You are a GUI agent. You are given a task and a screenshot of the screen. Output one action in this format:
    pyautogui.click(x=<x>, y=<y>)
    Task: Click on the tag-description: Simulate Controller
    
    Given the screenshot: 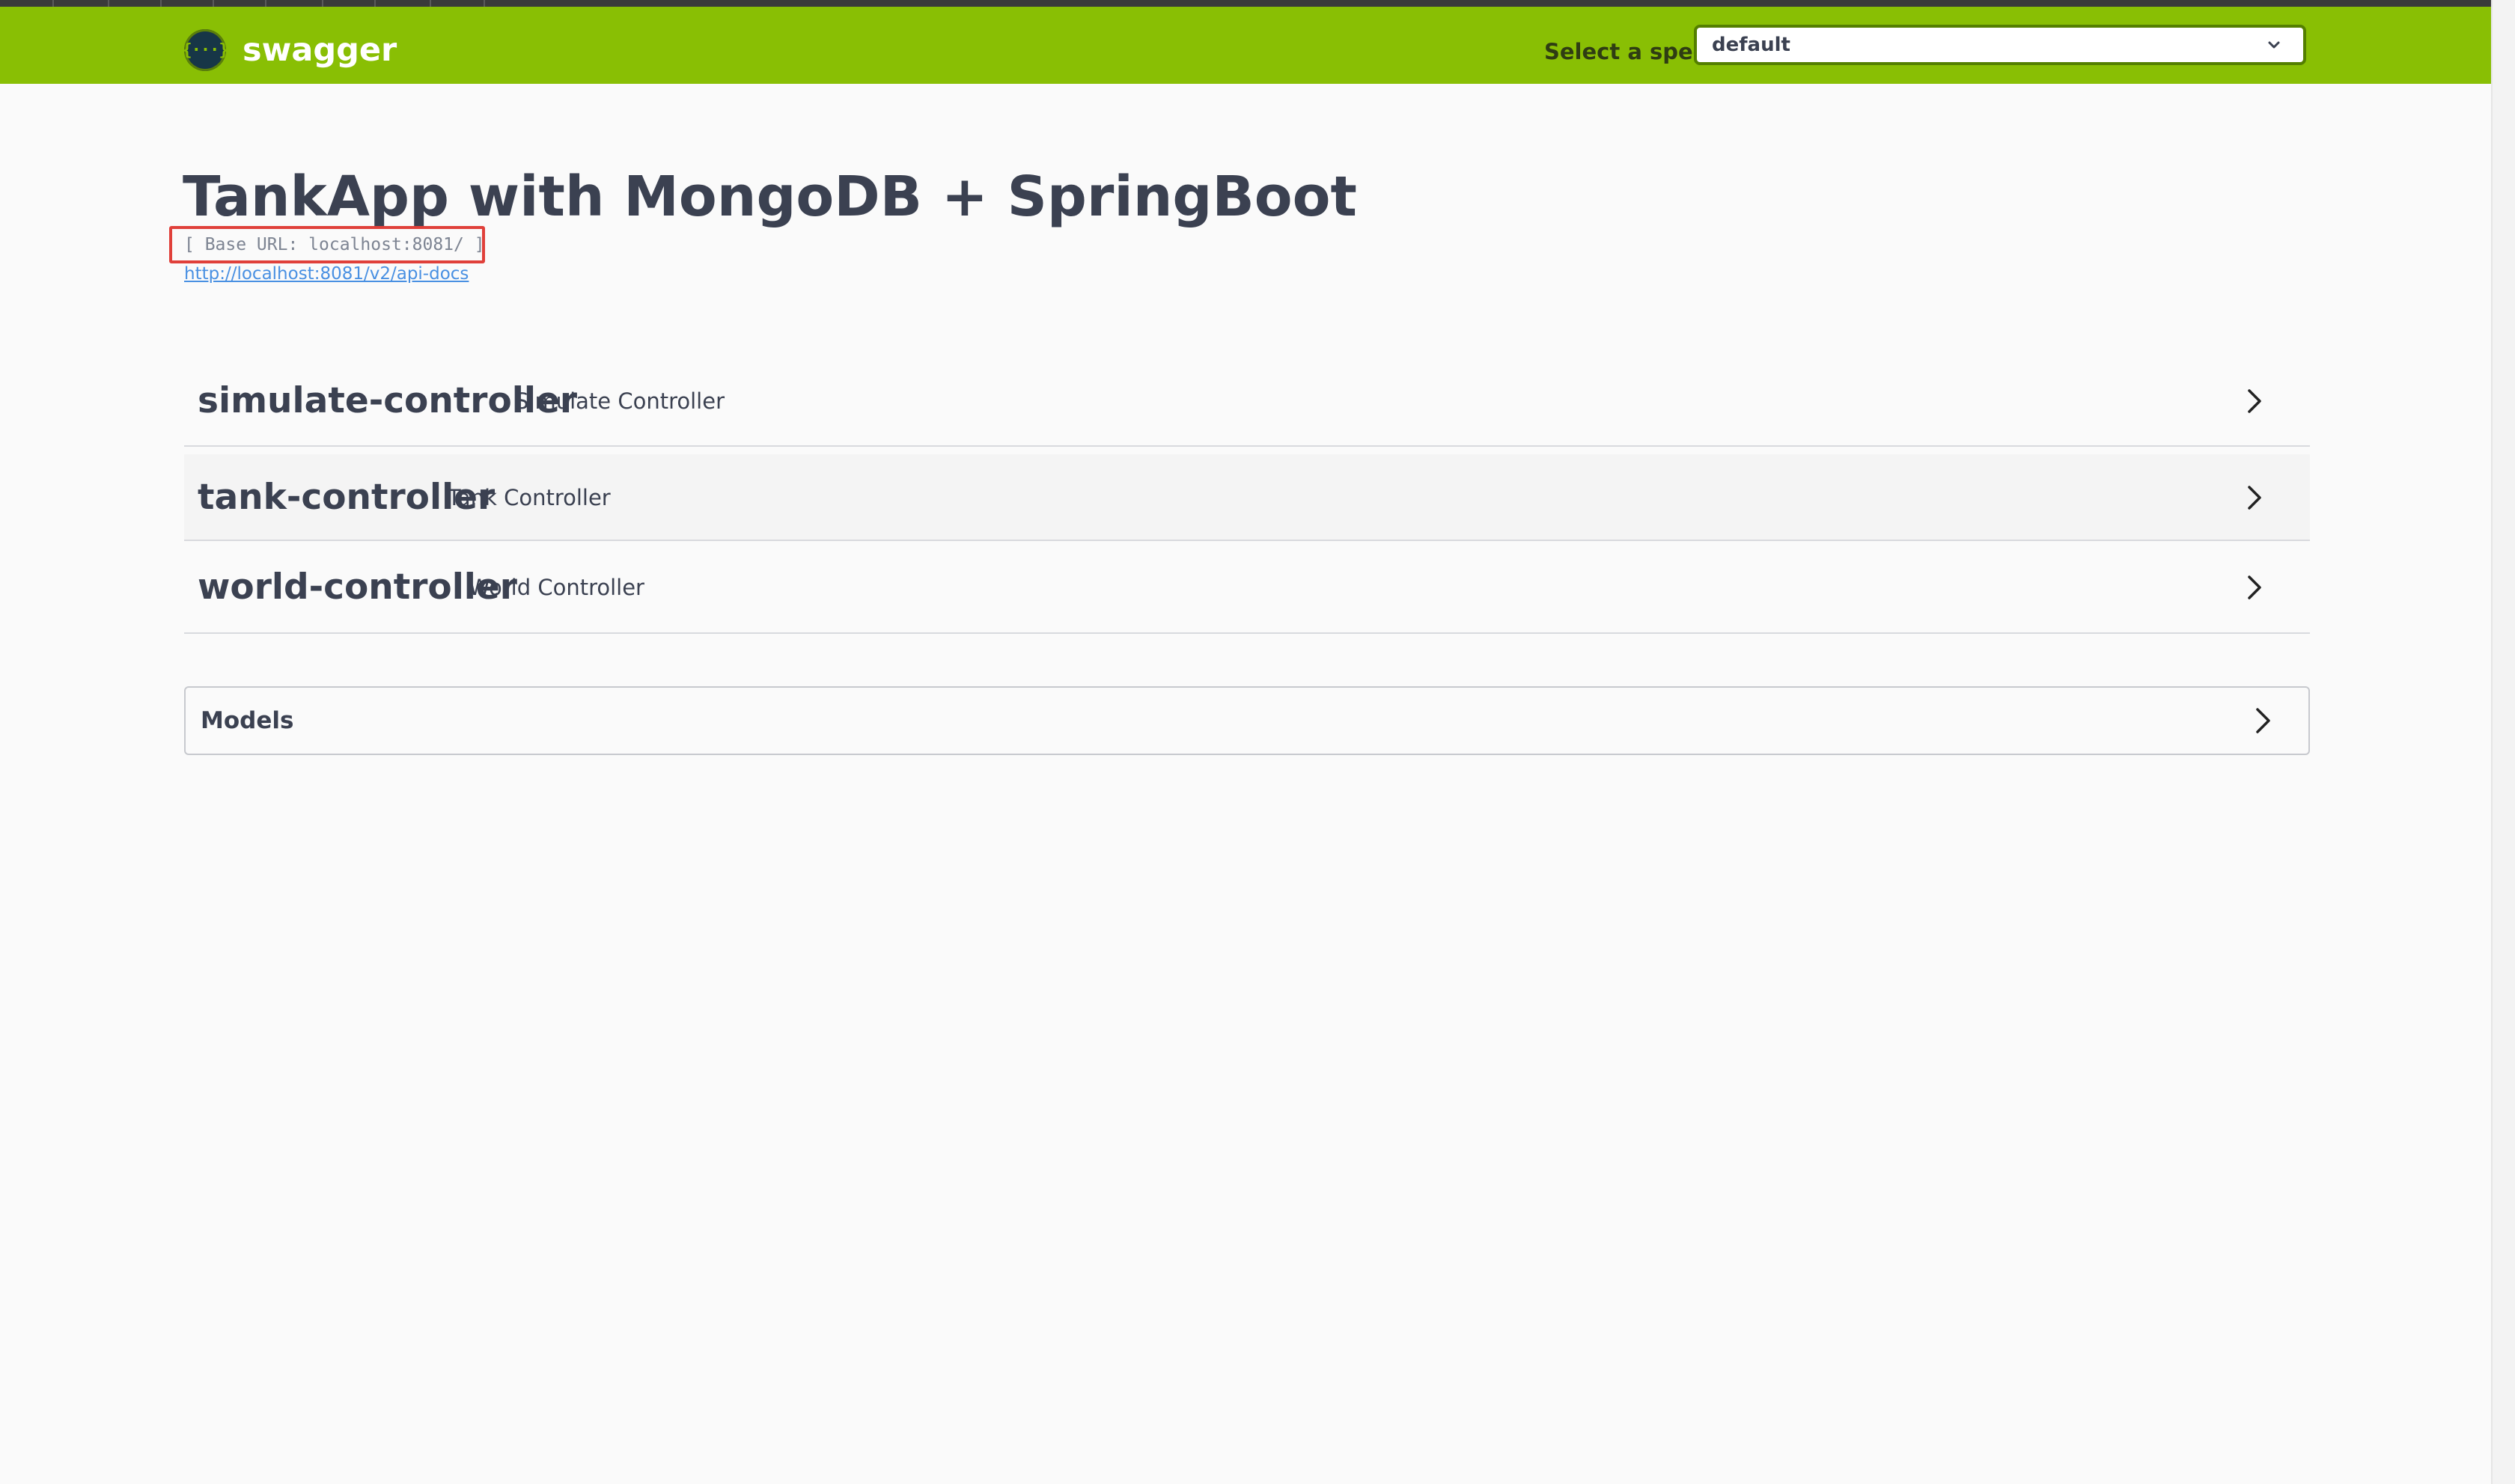 What is the action you would take?
    pyautogui.click(x=620, y=401)
    